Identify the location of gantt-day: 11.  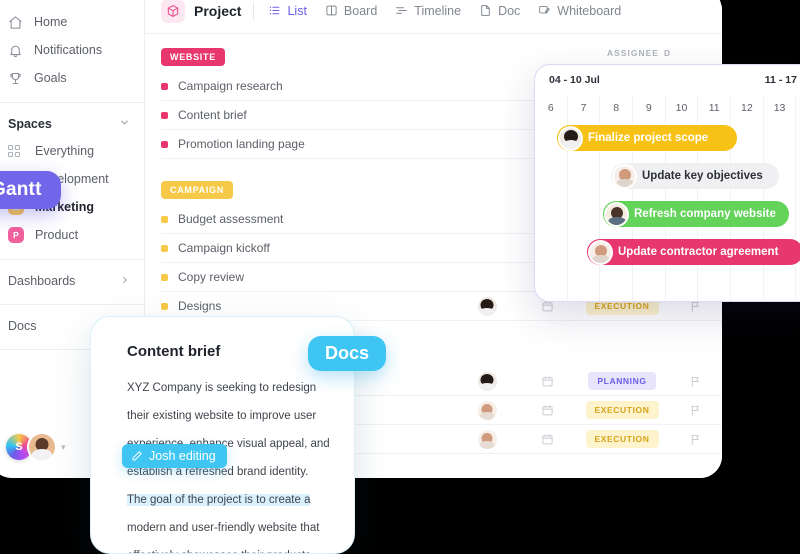
(715, 108).